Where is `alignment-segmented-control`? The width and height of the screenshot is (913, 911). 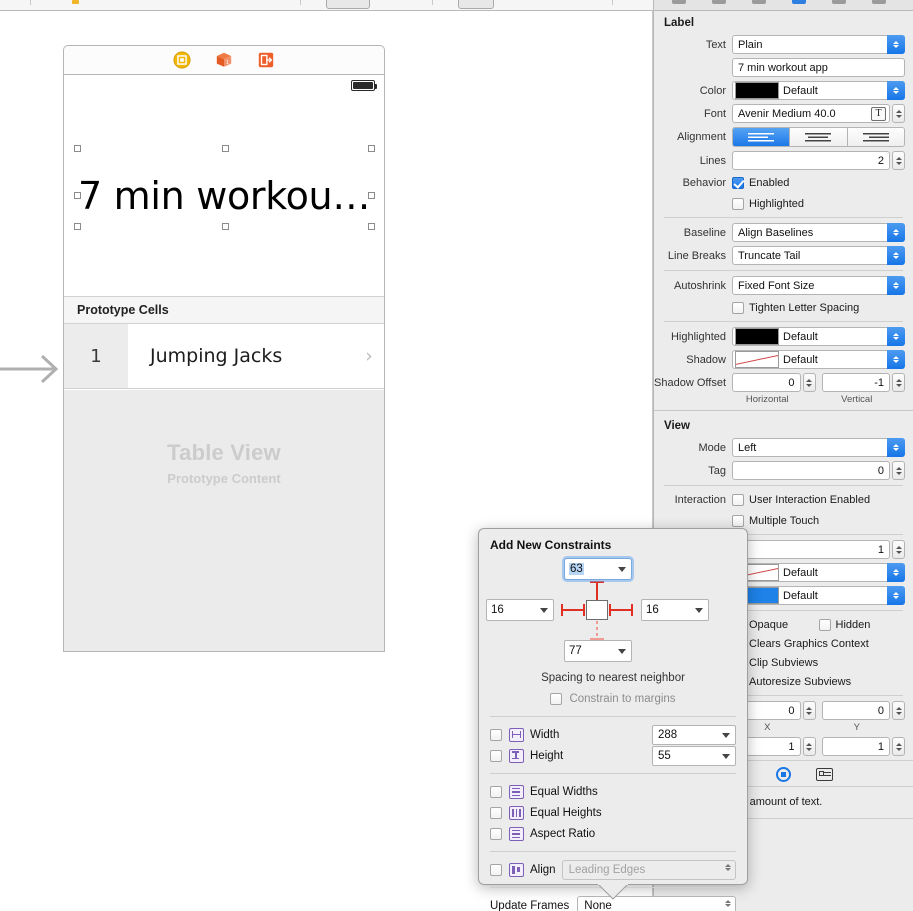
alignment-segmented-control is located at coordinates (818, 137).